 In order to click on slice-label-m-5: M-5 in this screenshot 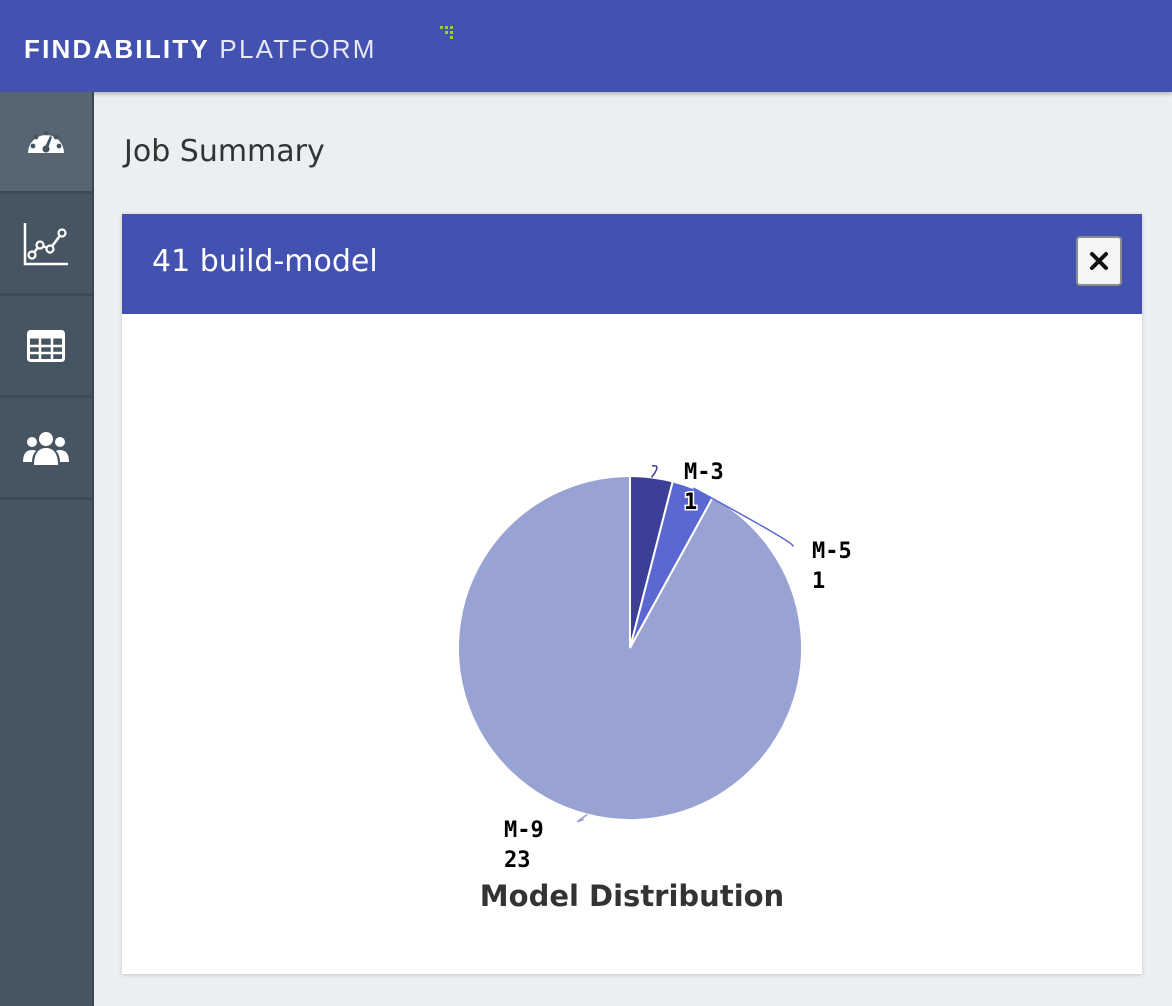, I will do `click(832, 551)`.